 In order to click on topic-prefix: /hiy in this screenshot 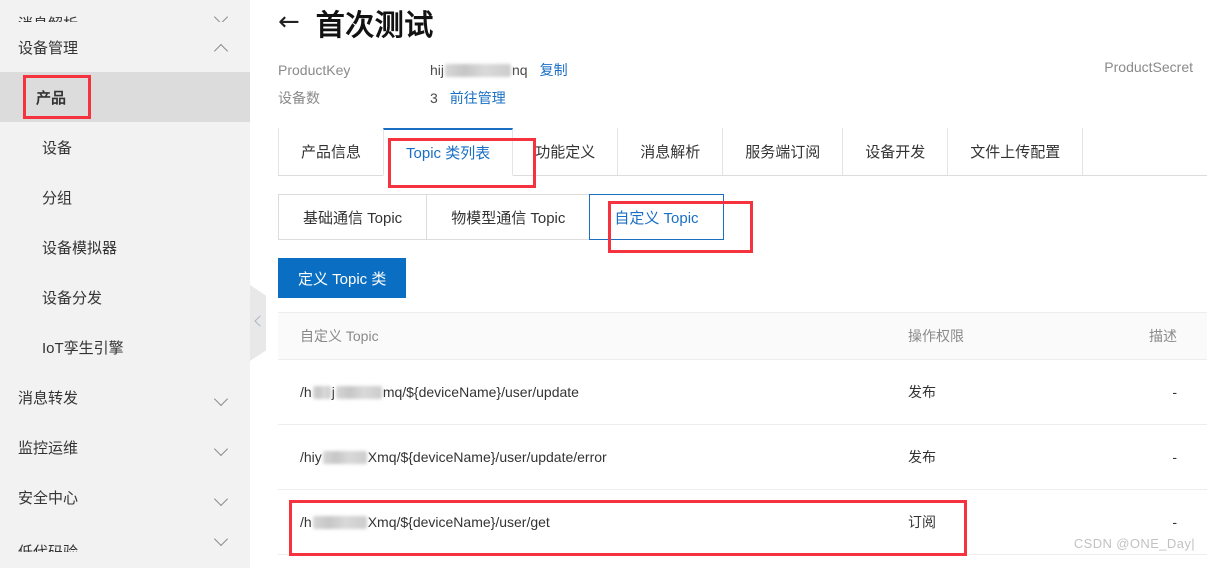, I will do `click(311, 457)`.